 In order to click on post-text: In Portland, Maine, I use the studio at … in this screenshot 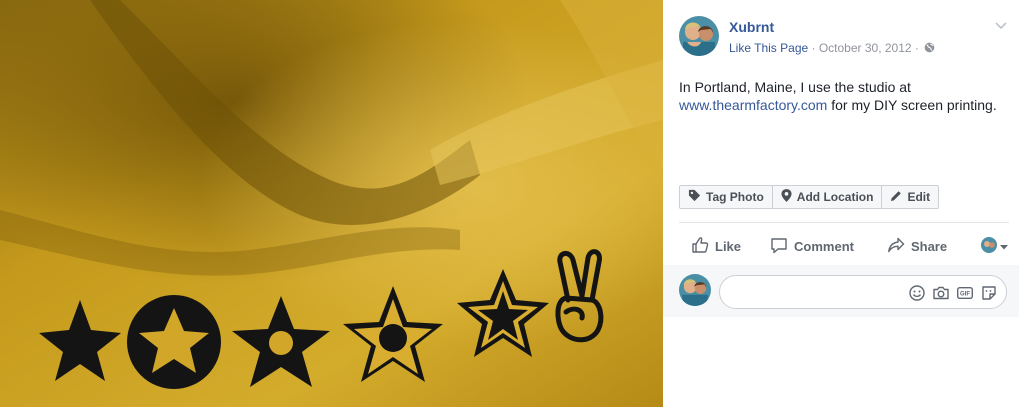, I will do `click(844, 96)`.